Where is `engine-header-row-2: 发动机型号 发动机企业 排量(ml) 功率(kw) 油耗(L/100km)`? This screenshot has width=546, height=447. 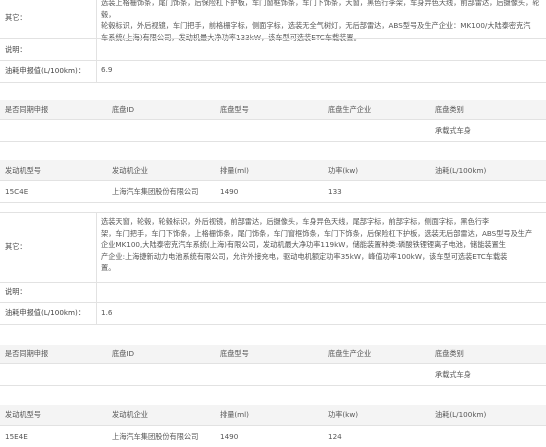 engine-header-row-2: 发动机型号 发动机企业 排量(ml) 功率(kw) 油耗(L/100km) is located at coordinates (273, 415).